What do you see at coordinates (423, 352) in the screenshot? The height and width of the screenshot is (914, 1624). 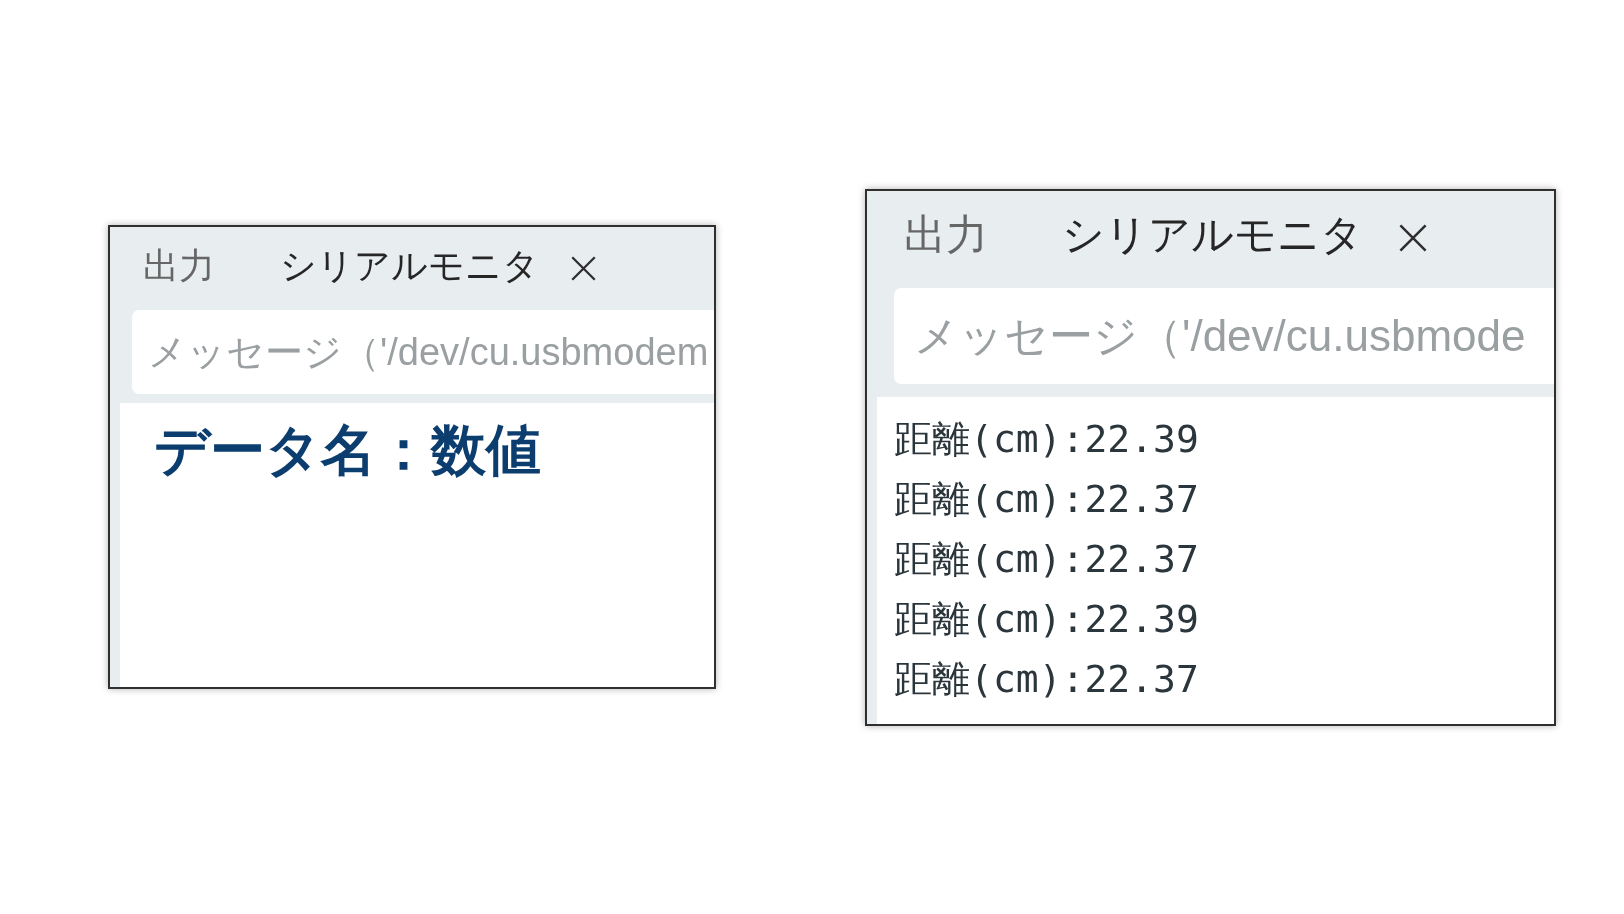 I see `message-field: メッセージ（'/dev/cu.usbmodem` at bounding box center [423, 352].